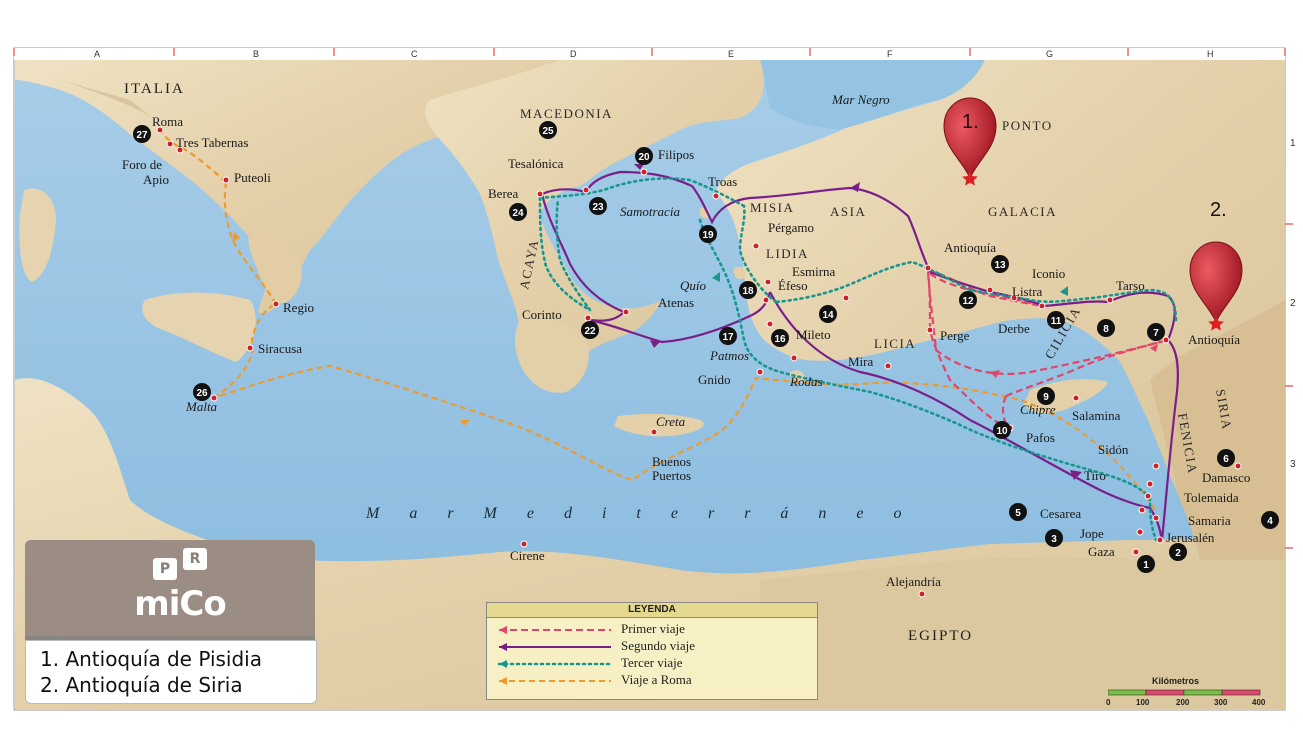 This screenshot has height=733, width=1303. I want to click on grid-col-f: F, so click(890, 54).